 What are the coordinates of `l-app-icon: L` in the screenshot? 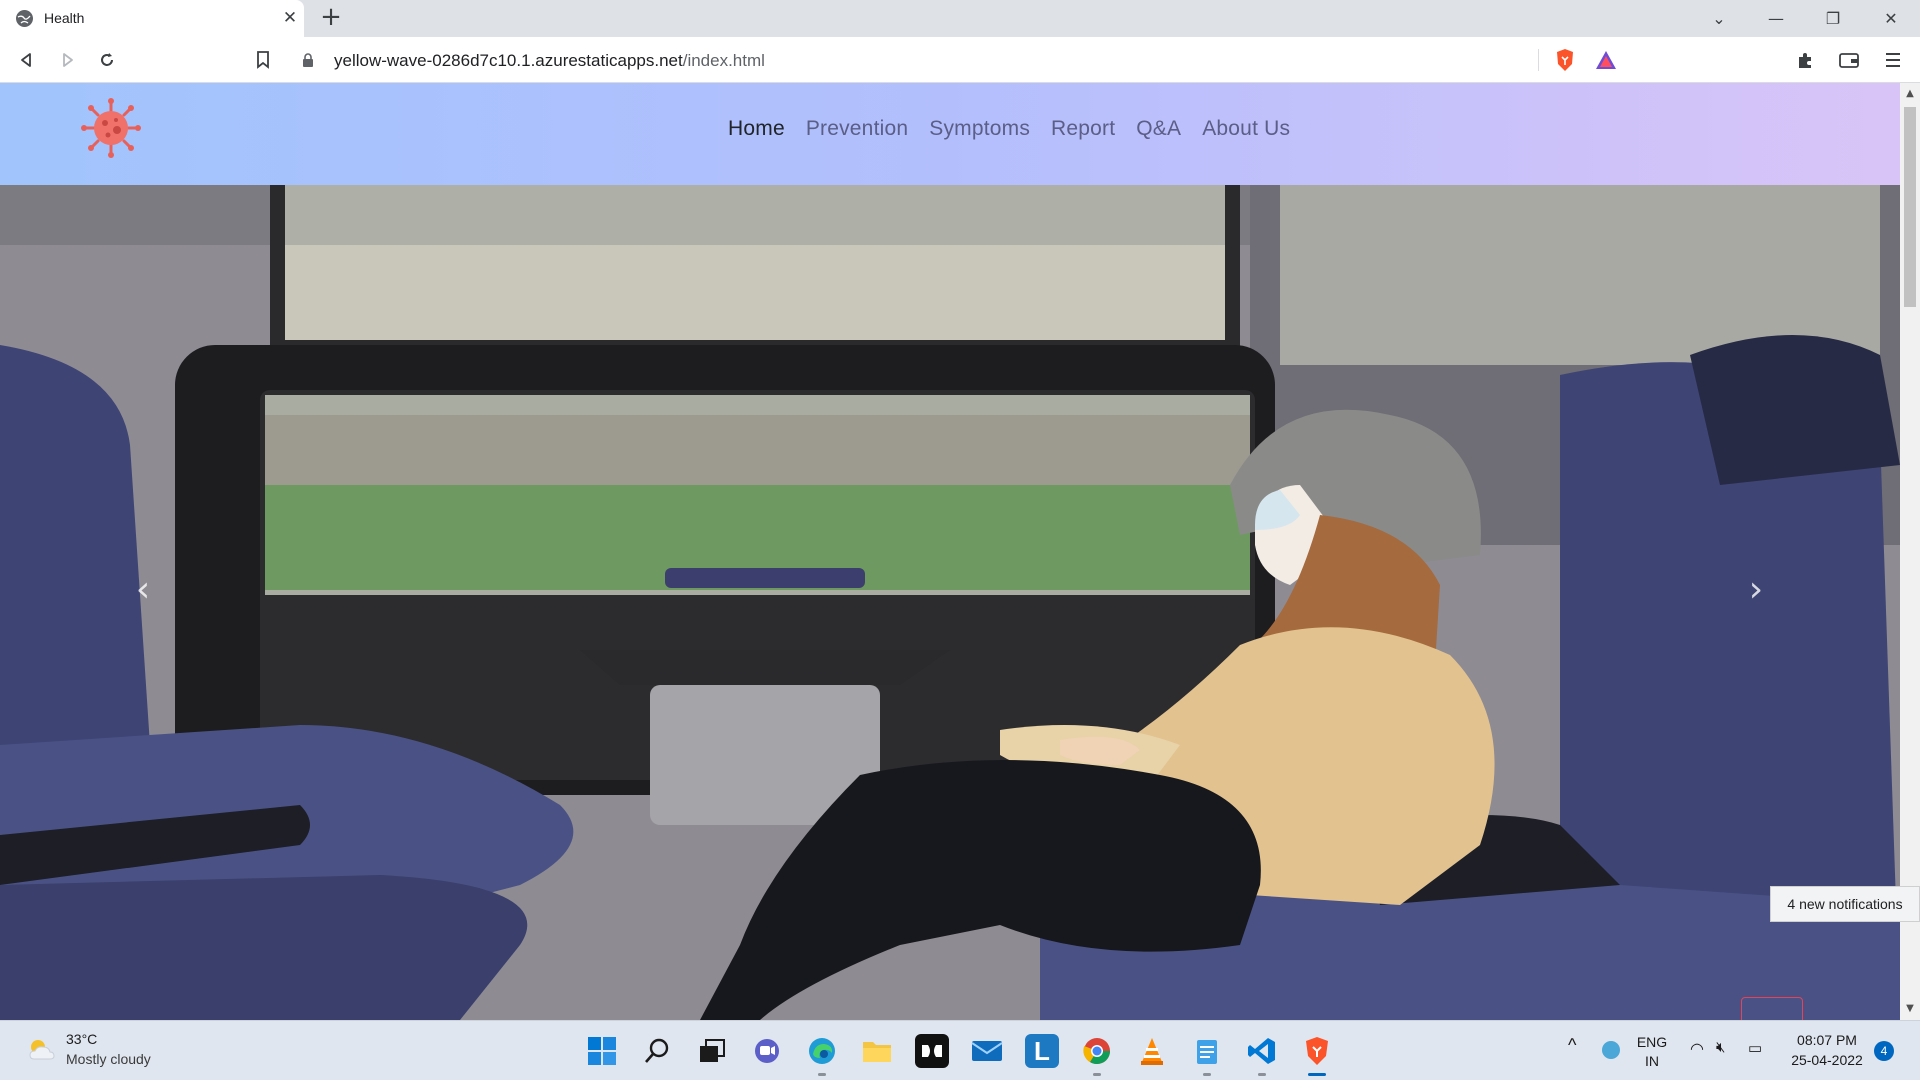 It's located at (1042, 1051).